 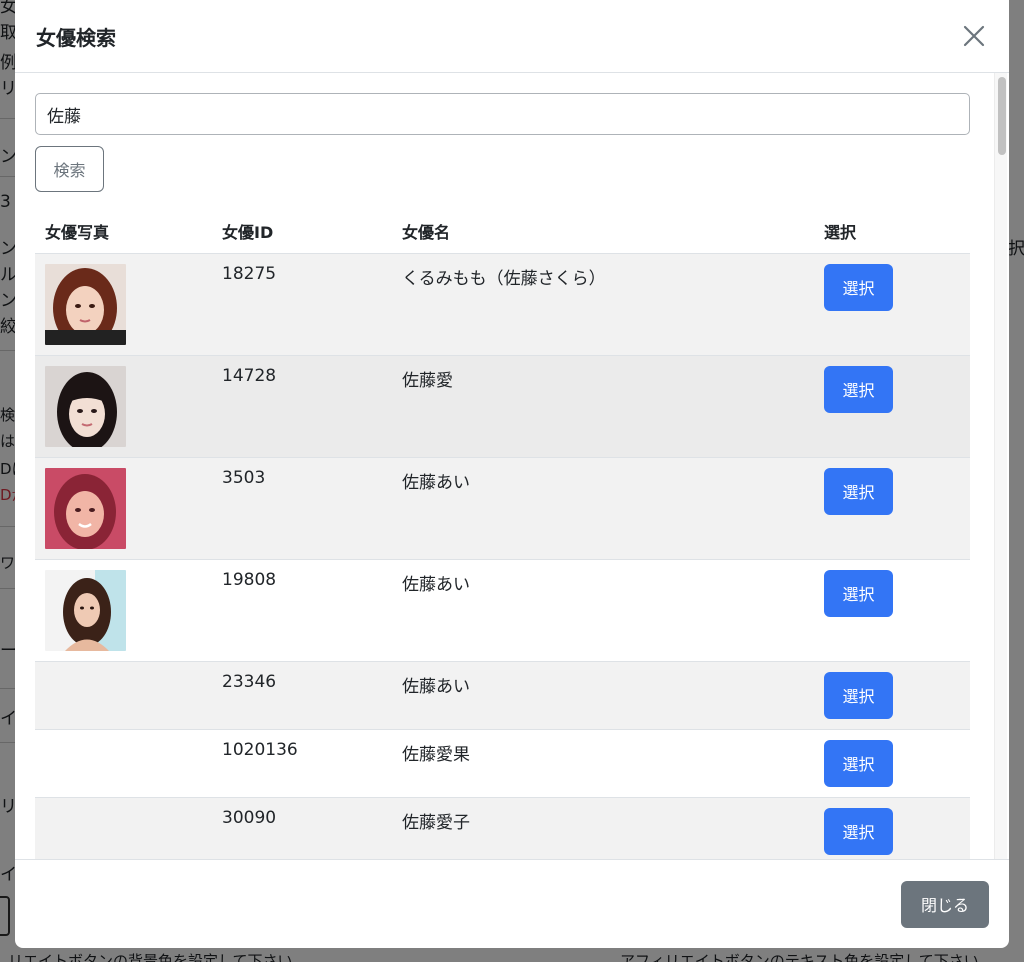 I want to click on table-row: 3503 佐藤あい 選択, so click(x=502, y=508).